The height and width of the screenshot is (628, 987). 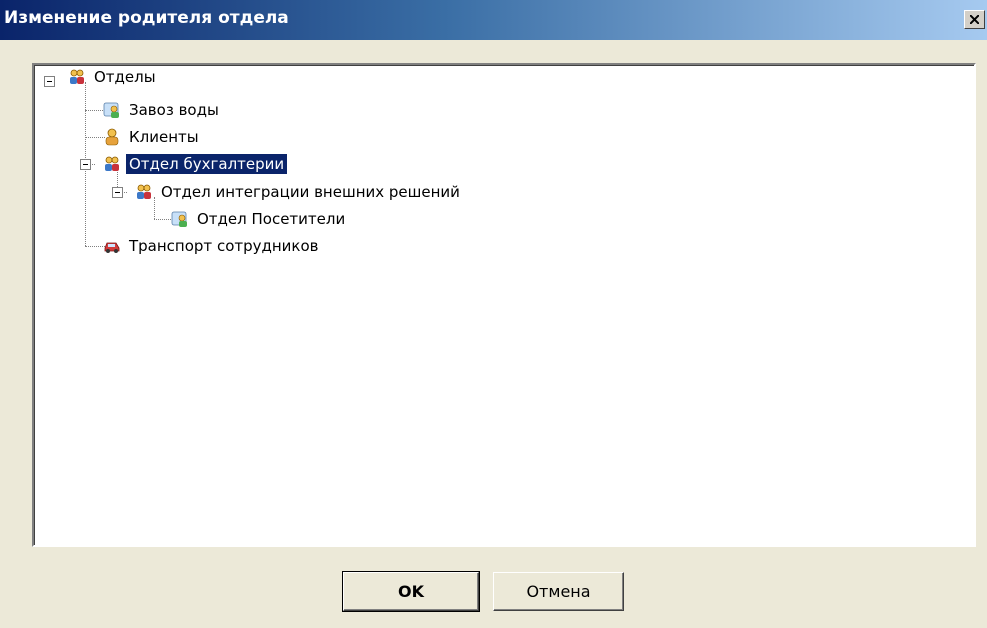 I want to click on window-title: Изменение родителя отдела, so click(x=146, y=18).